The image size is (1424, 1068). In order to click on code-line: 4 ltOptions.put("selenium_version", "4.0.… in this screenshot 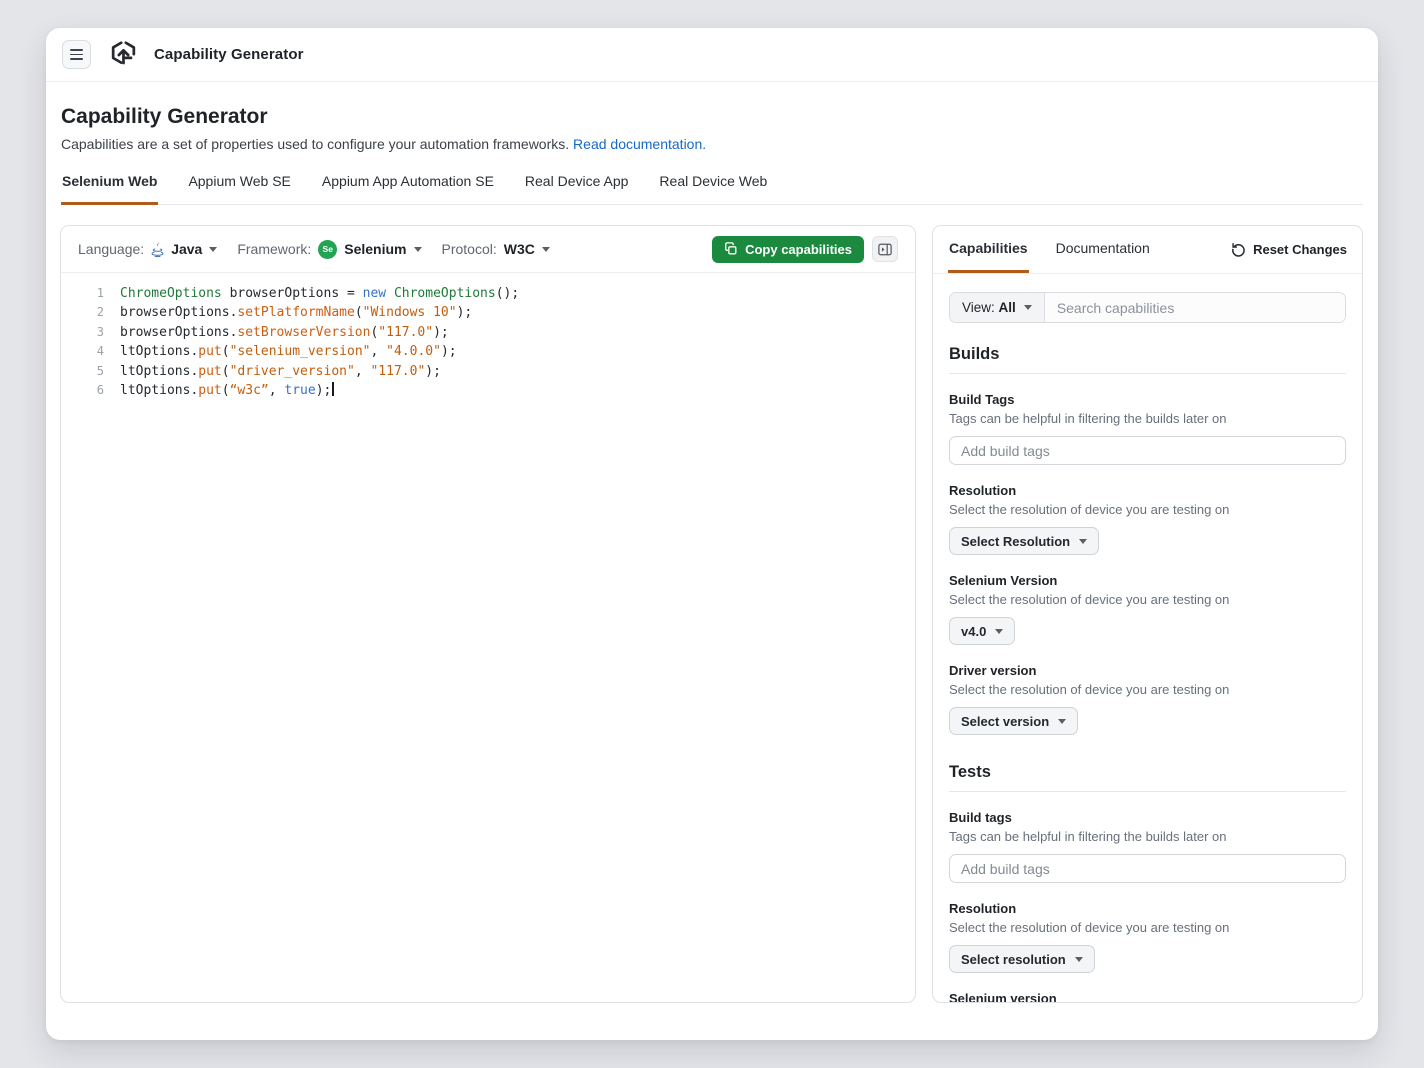, I will do `click(488, 351)`.